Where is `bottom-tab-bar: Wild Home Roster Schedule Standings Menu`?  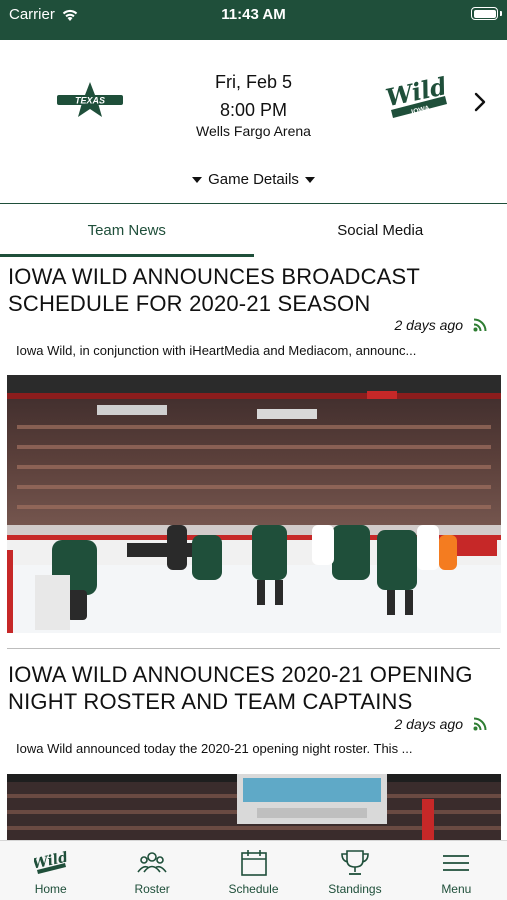
bottom-tab-bar: Wild Home Roster Schedule Standings Menu is located at coordinates (253, 870).